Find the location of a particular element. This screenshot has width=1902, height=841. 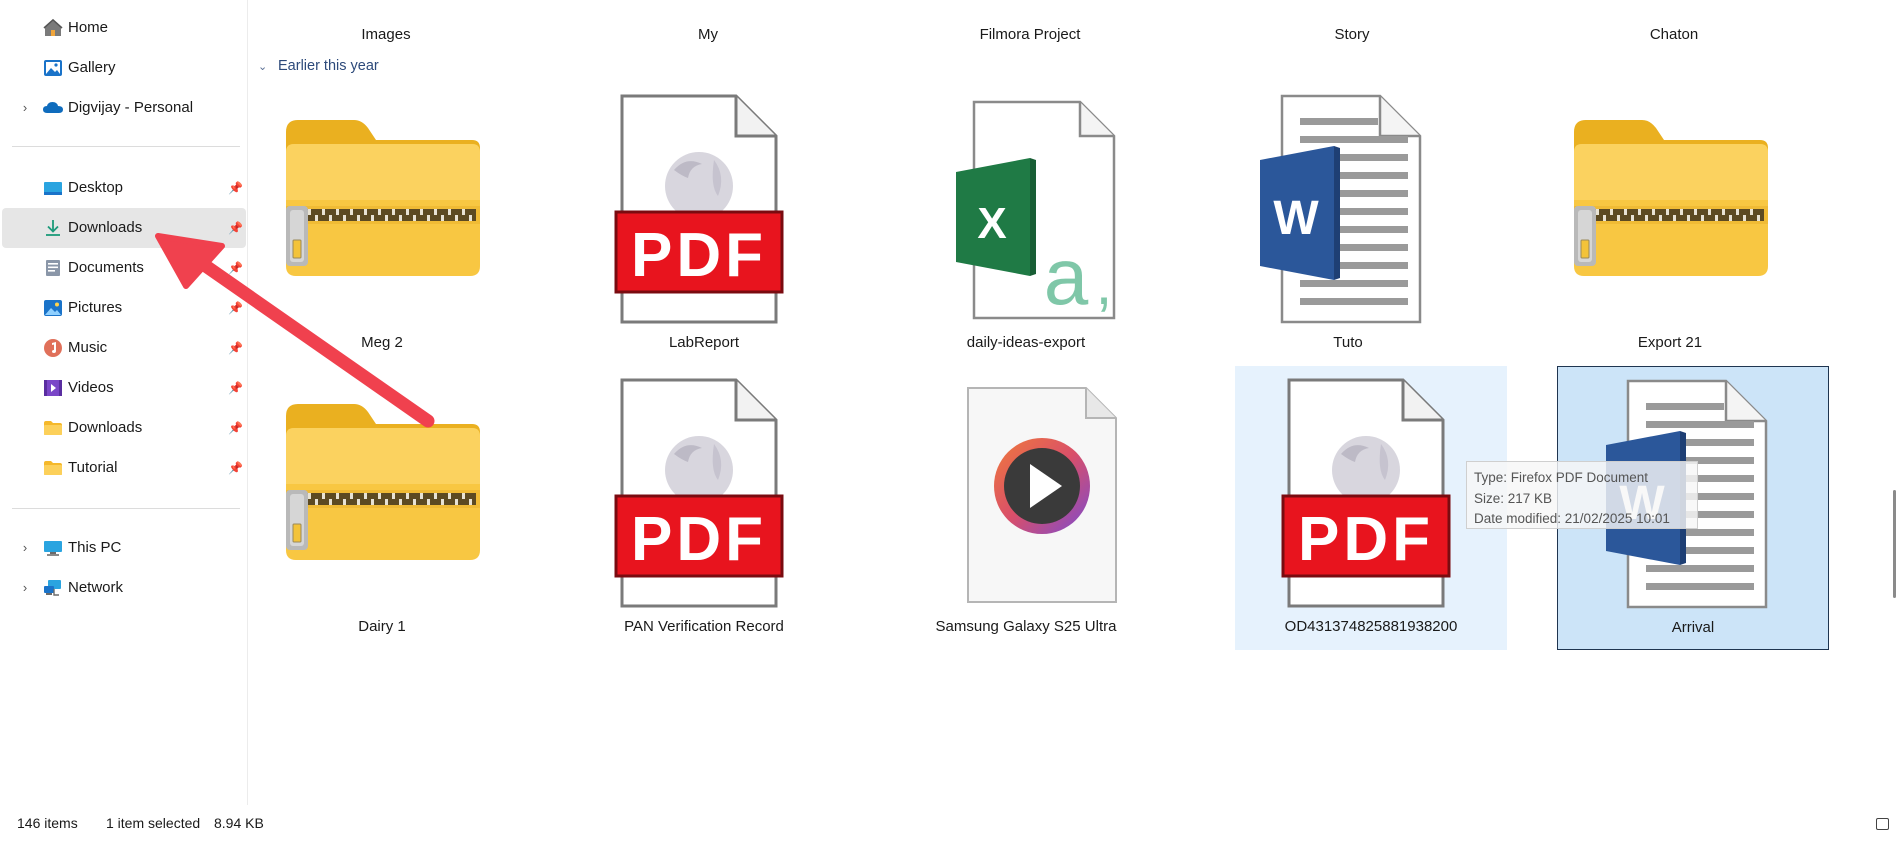

tooltip-date-modified: Date modified: 21/02/2025 10:01 is located at coordinates (1572, 518).